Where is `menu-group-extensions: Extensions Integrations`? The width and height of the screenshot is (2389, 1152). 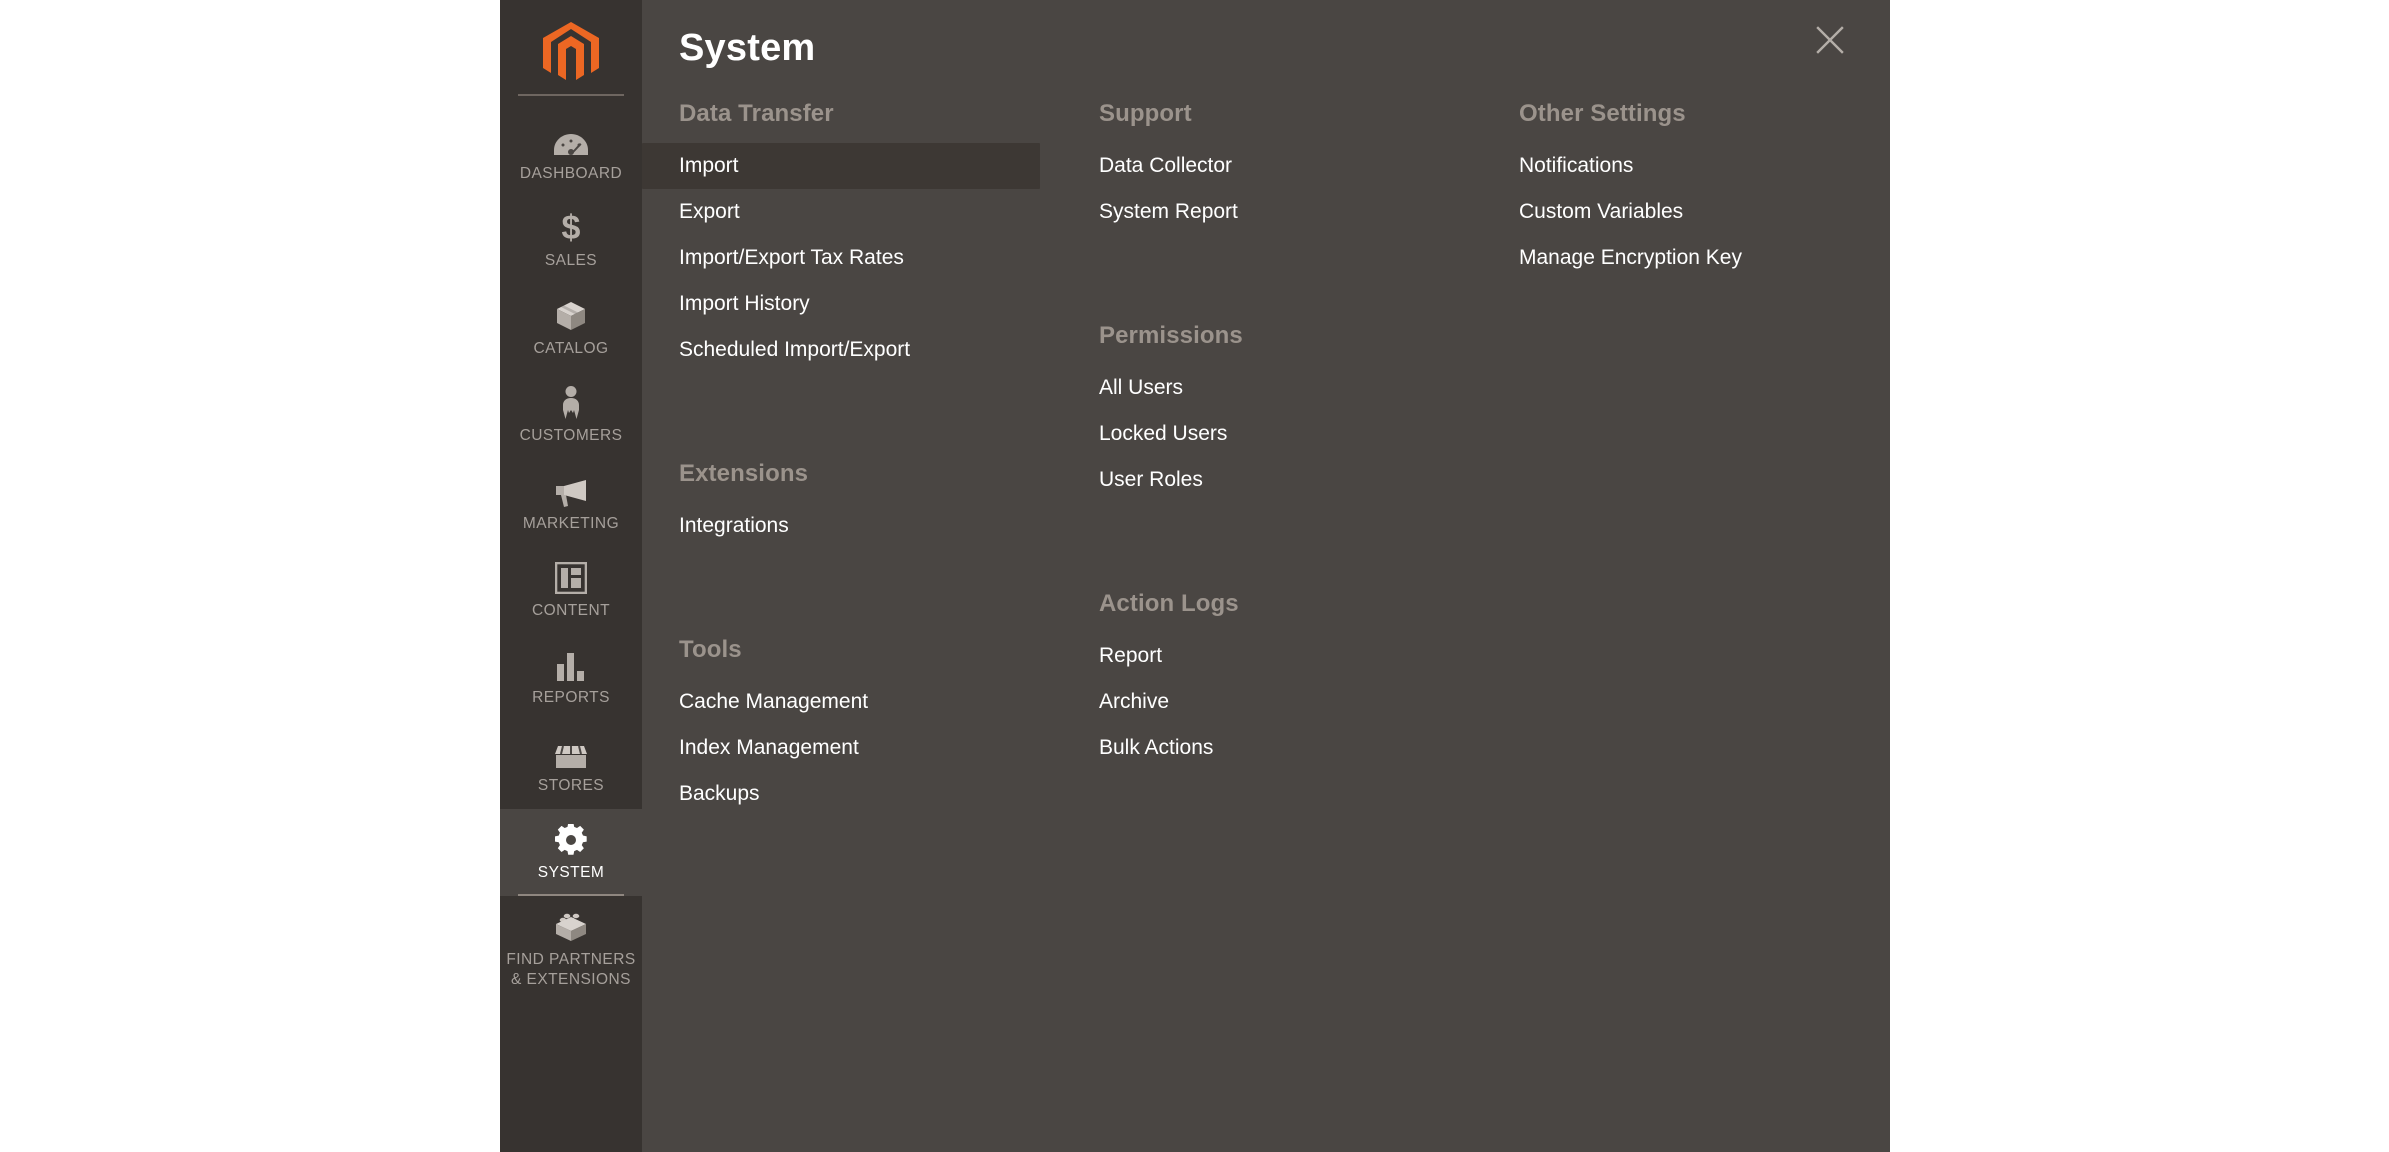 menu-group-extensions: Extensions Integrations is located at coordinates (852, 497).